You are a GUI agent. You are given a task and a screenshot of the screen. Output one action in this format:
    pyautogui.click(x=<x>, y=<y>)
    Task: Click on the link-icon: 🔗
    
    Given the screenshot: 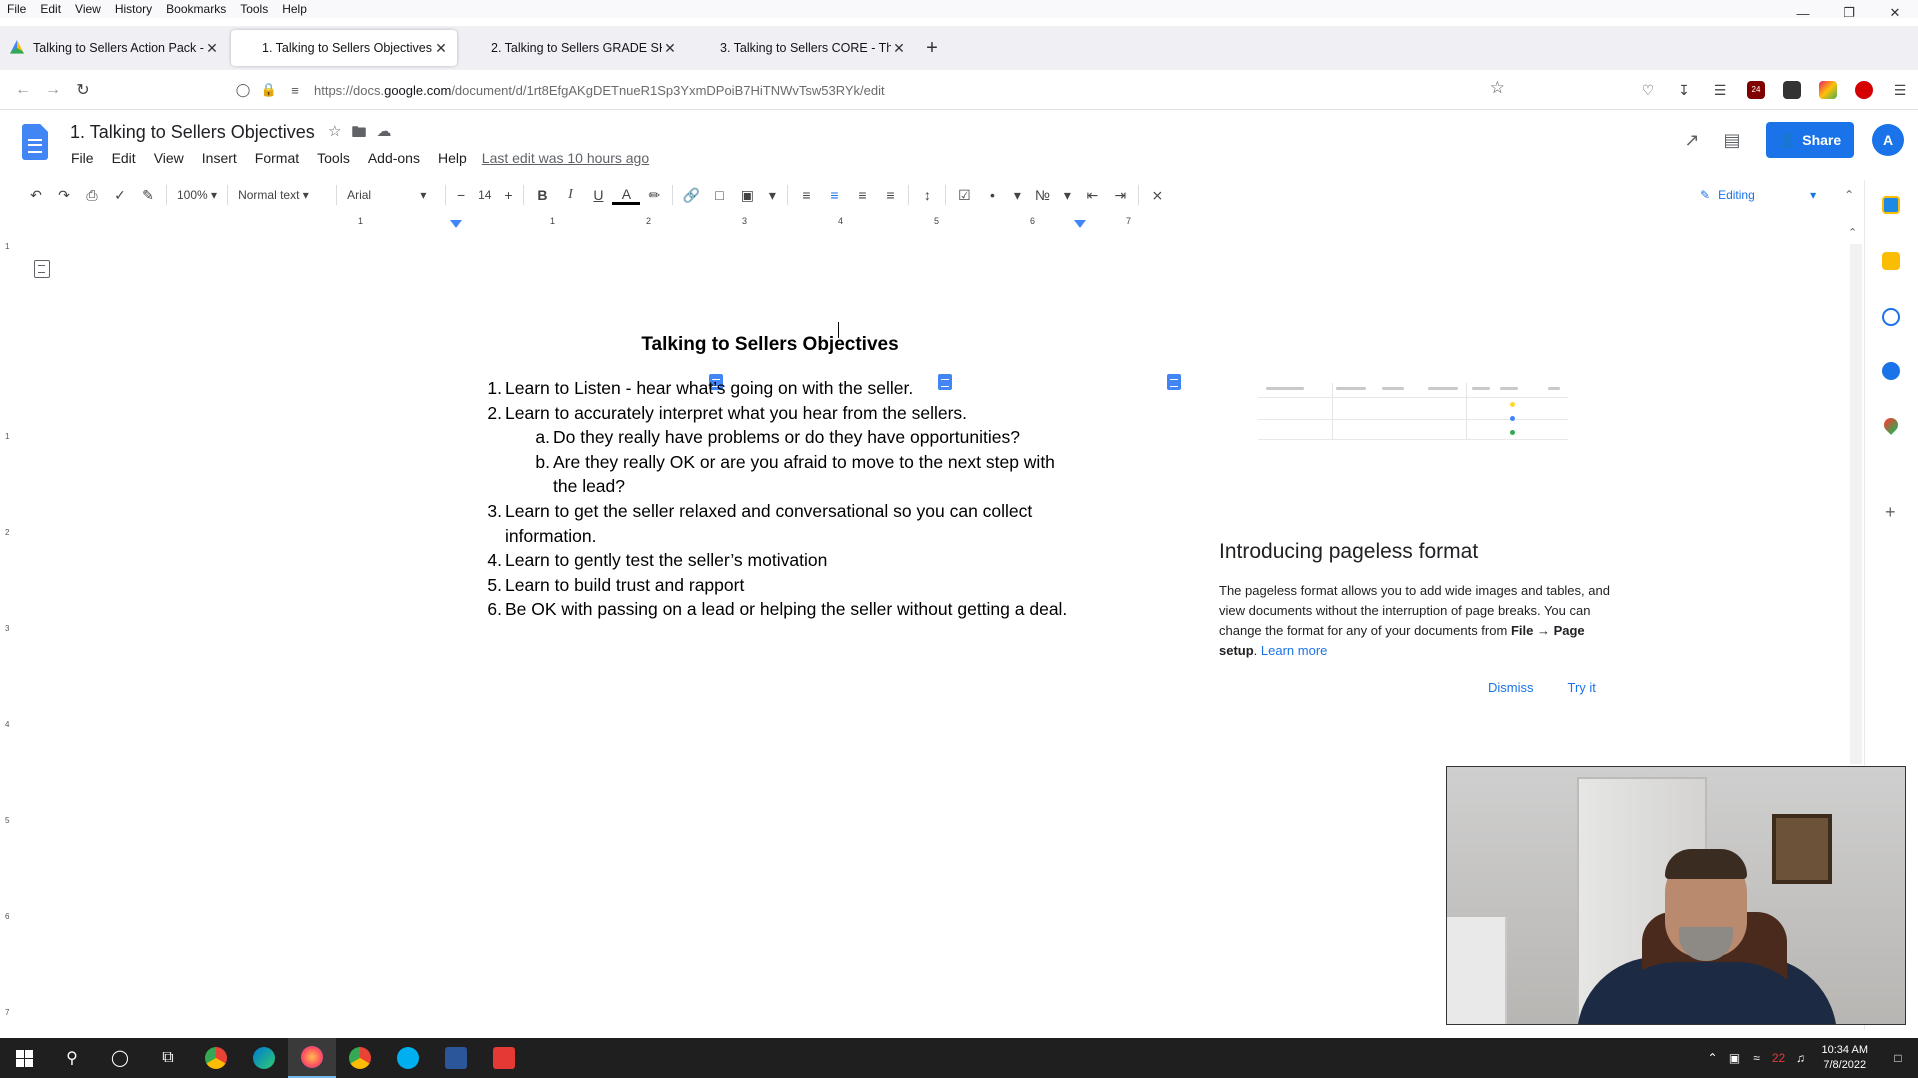 What is the action you would take?
    pyautogui.click(x=691, y=195)
    